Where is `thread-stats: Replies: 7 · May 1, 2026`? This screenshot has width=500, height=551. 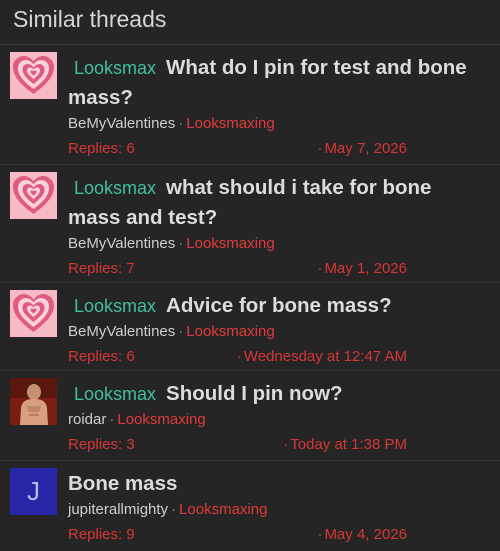
thread-stats: Replies: 7 · May 1, 2026 is located at coordinates (277, 269).